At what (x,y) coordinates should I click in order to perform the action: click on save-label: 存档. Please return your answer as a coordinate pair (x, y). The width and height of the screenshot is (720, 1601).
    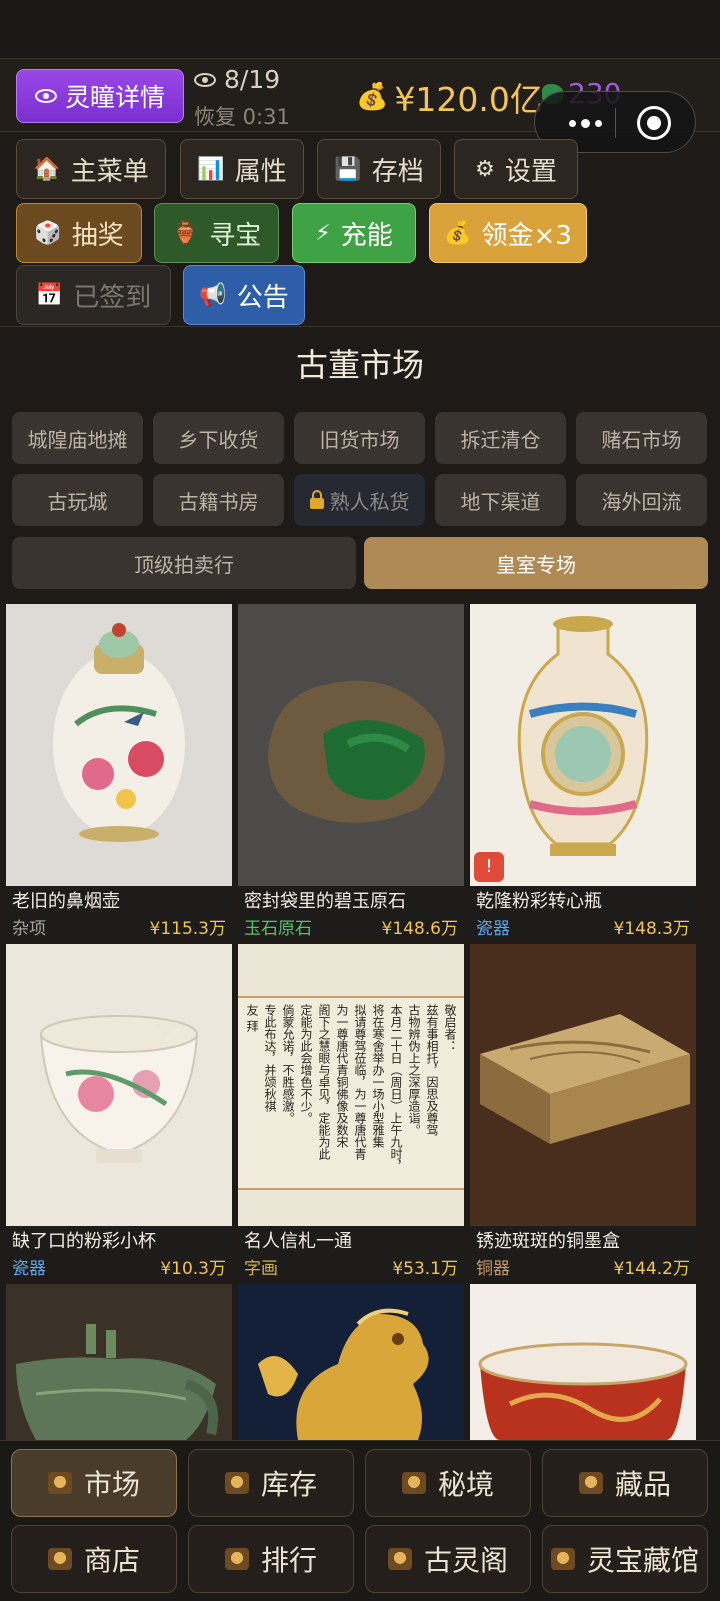
    Looking at the image, I should click on (397, 171).